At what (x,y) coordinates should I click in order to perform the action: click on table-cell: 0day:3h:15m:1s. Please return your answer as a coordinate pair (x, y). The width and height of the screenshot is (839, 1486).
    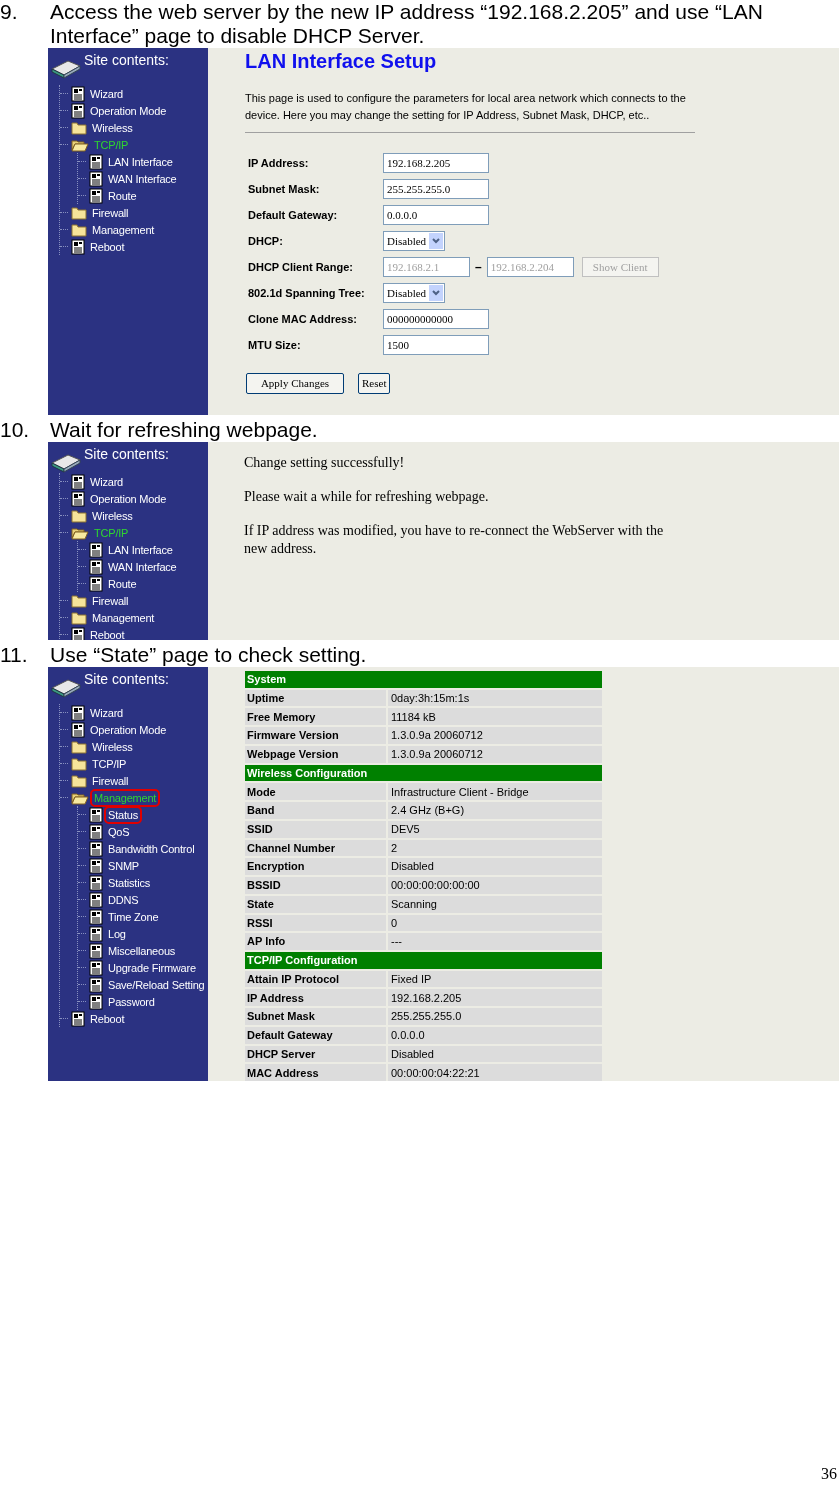
    Looking at the image, I should click on (495, 698).